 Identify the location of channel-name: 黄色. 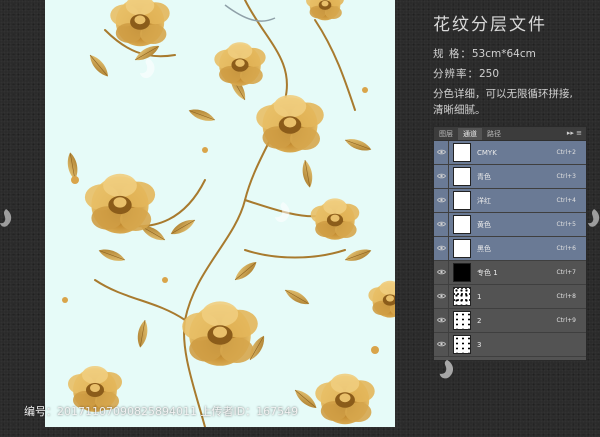
(484, 224).